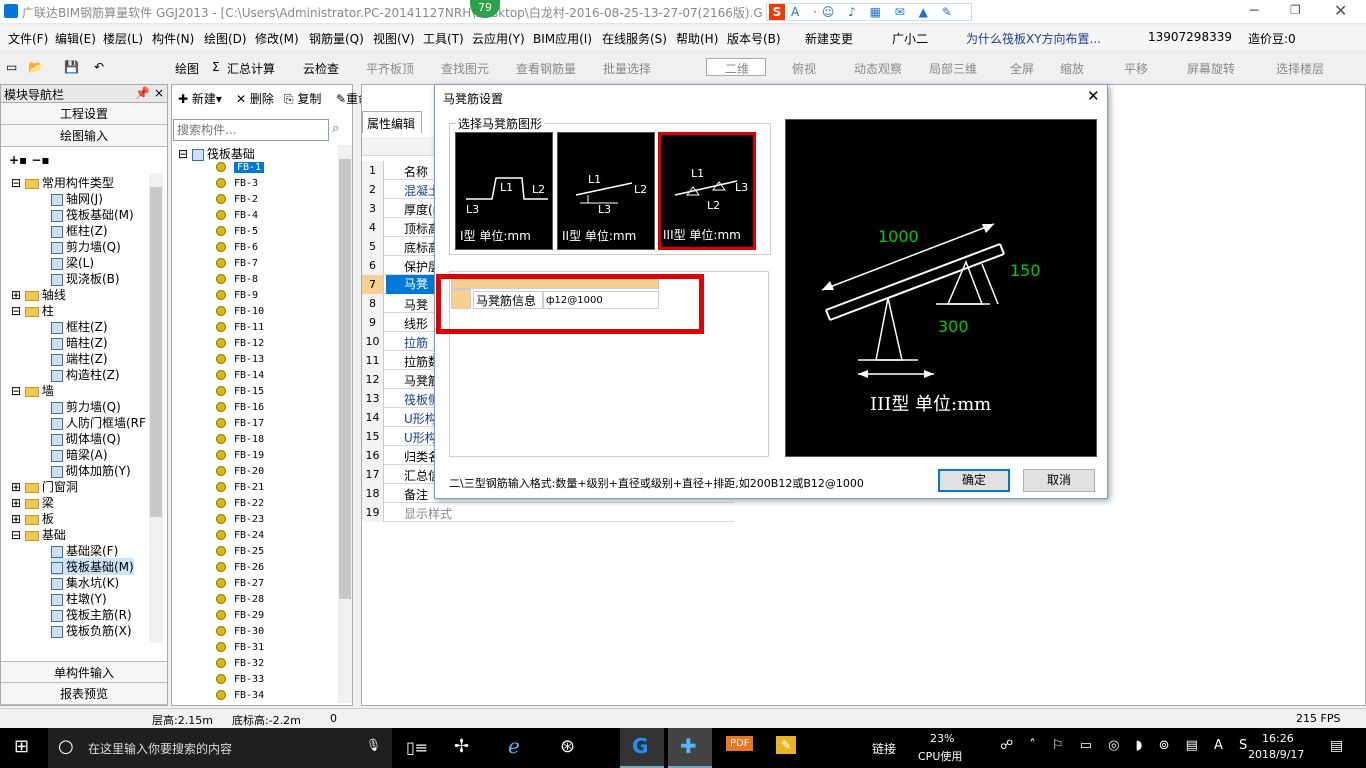 This screenshot has height=768, width=1366. I want to click on microphone-icon: 🎙, so click(373, 745).